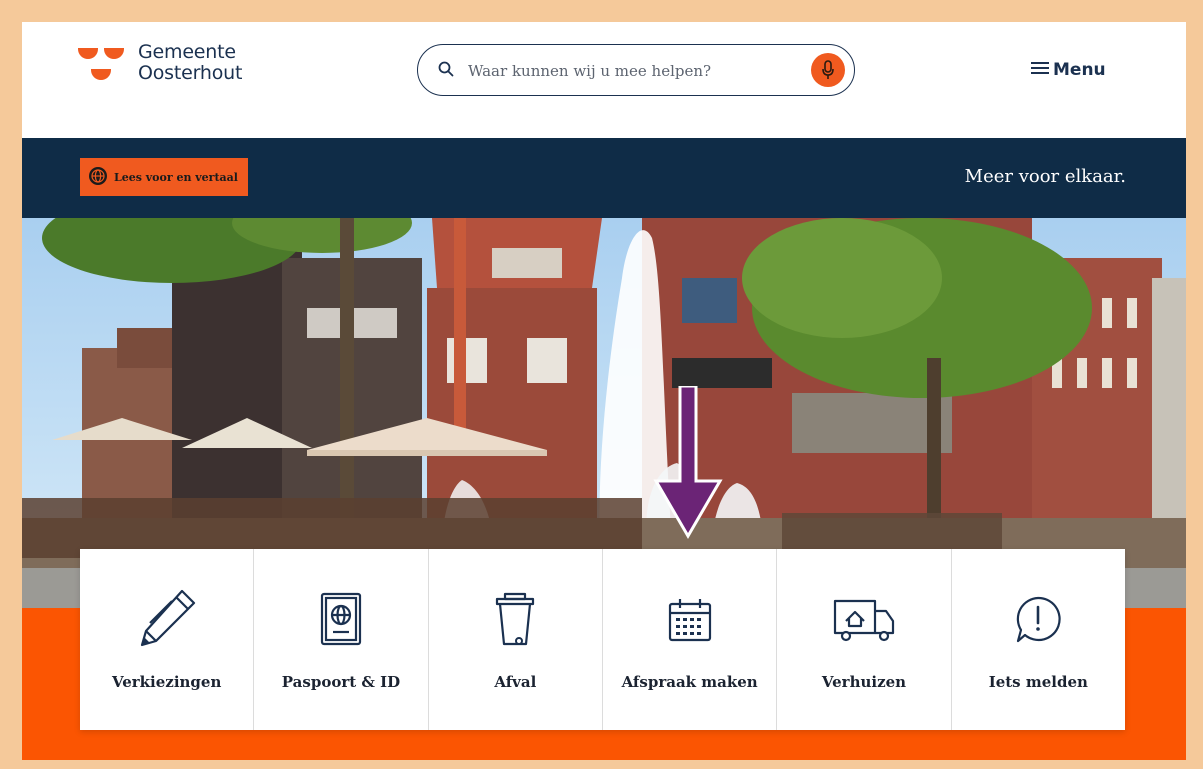 This screenshot has height=769, width=1203. I want to click on site-header: Gemeente Oosterhout Menu, so click(604, 80).